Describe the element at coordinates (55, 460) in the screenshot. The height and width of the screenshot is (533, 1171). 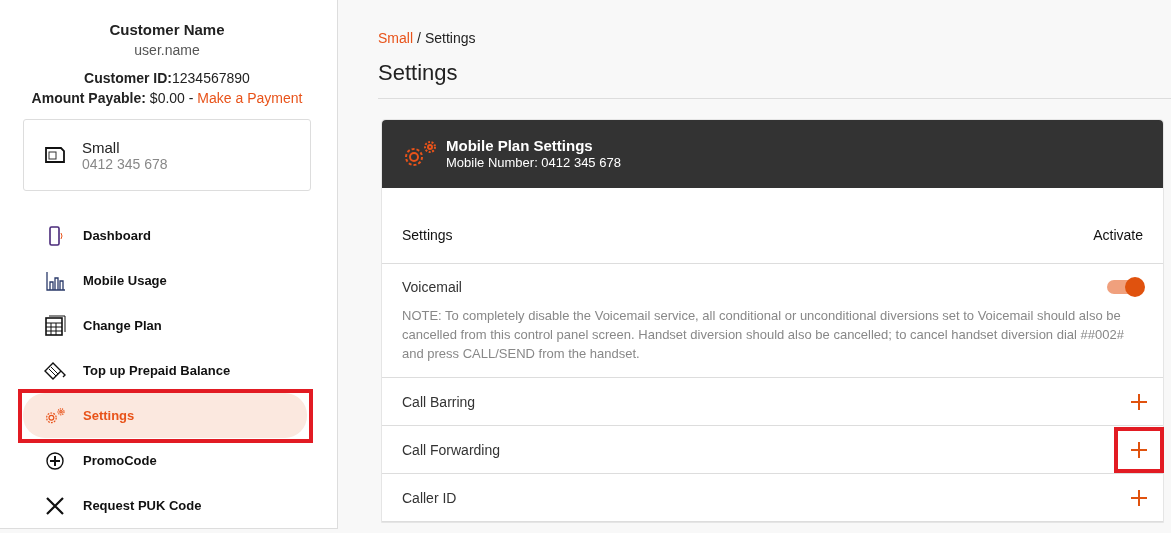
I see `plus-circle-icon` at that location.